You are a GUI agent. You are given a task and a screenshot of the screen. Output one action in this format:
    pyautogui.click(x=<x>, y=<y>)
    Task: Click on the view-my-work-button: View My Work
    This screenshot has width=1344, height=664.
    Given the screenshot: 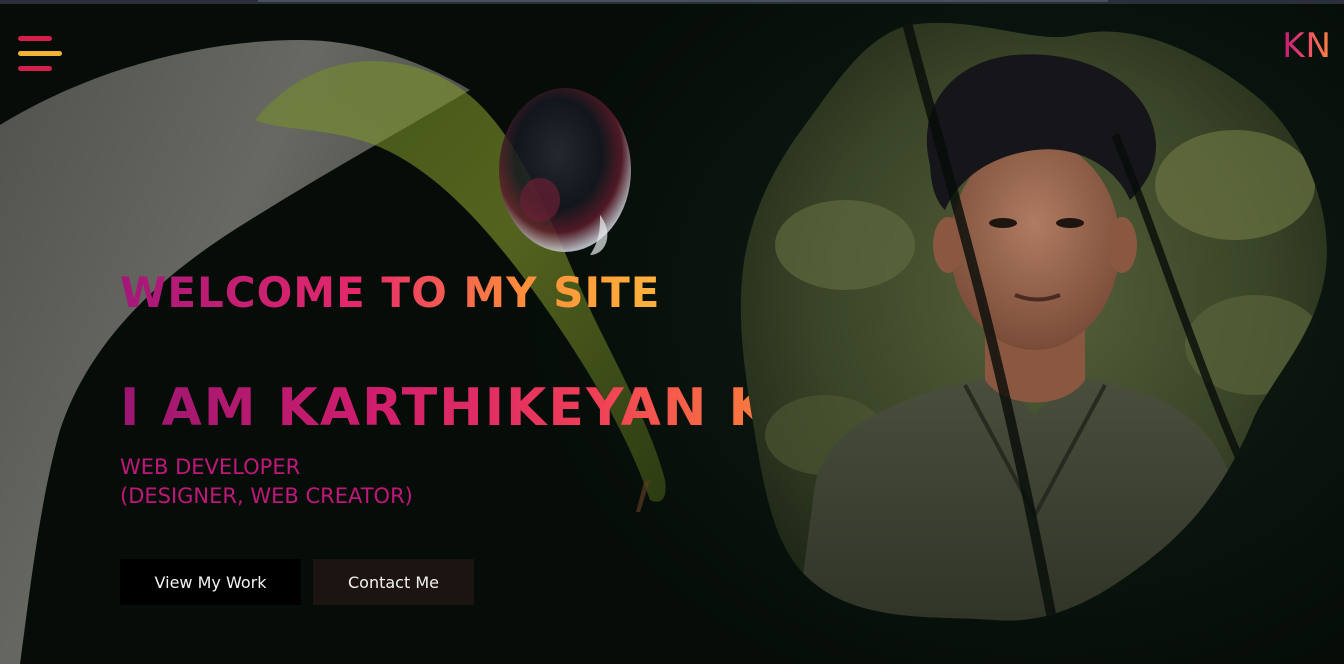 What is the action you would take?
    pyautogui.click(x=210, y=582)
    